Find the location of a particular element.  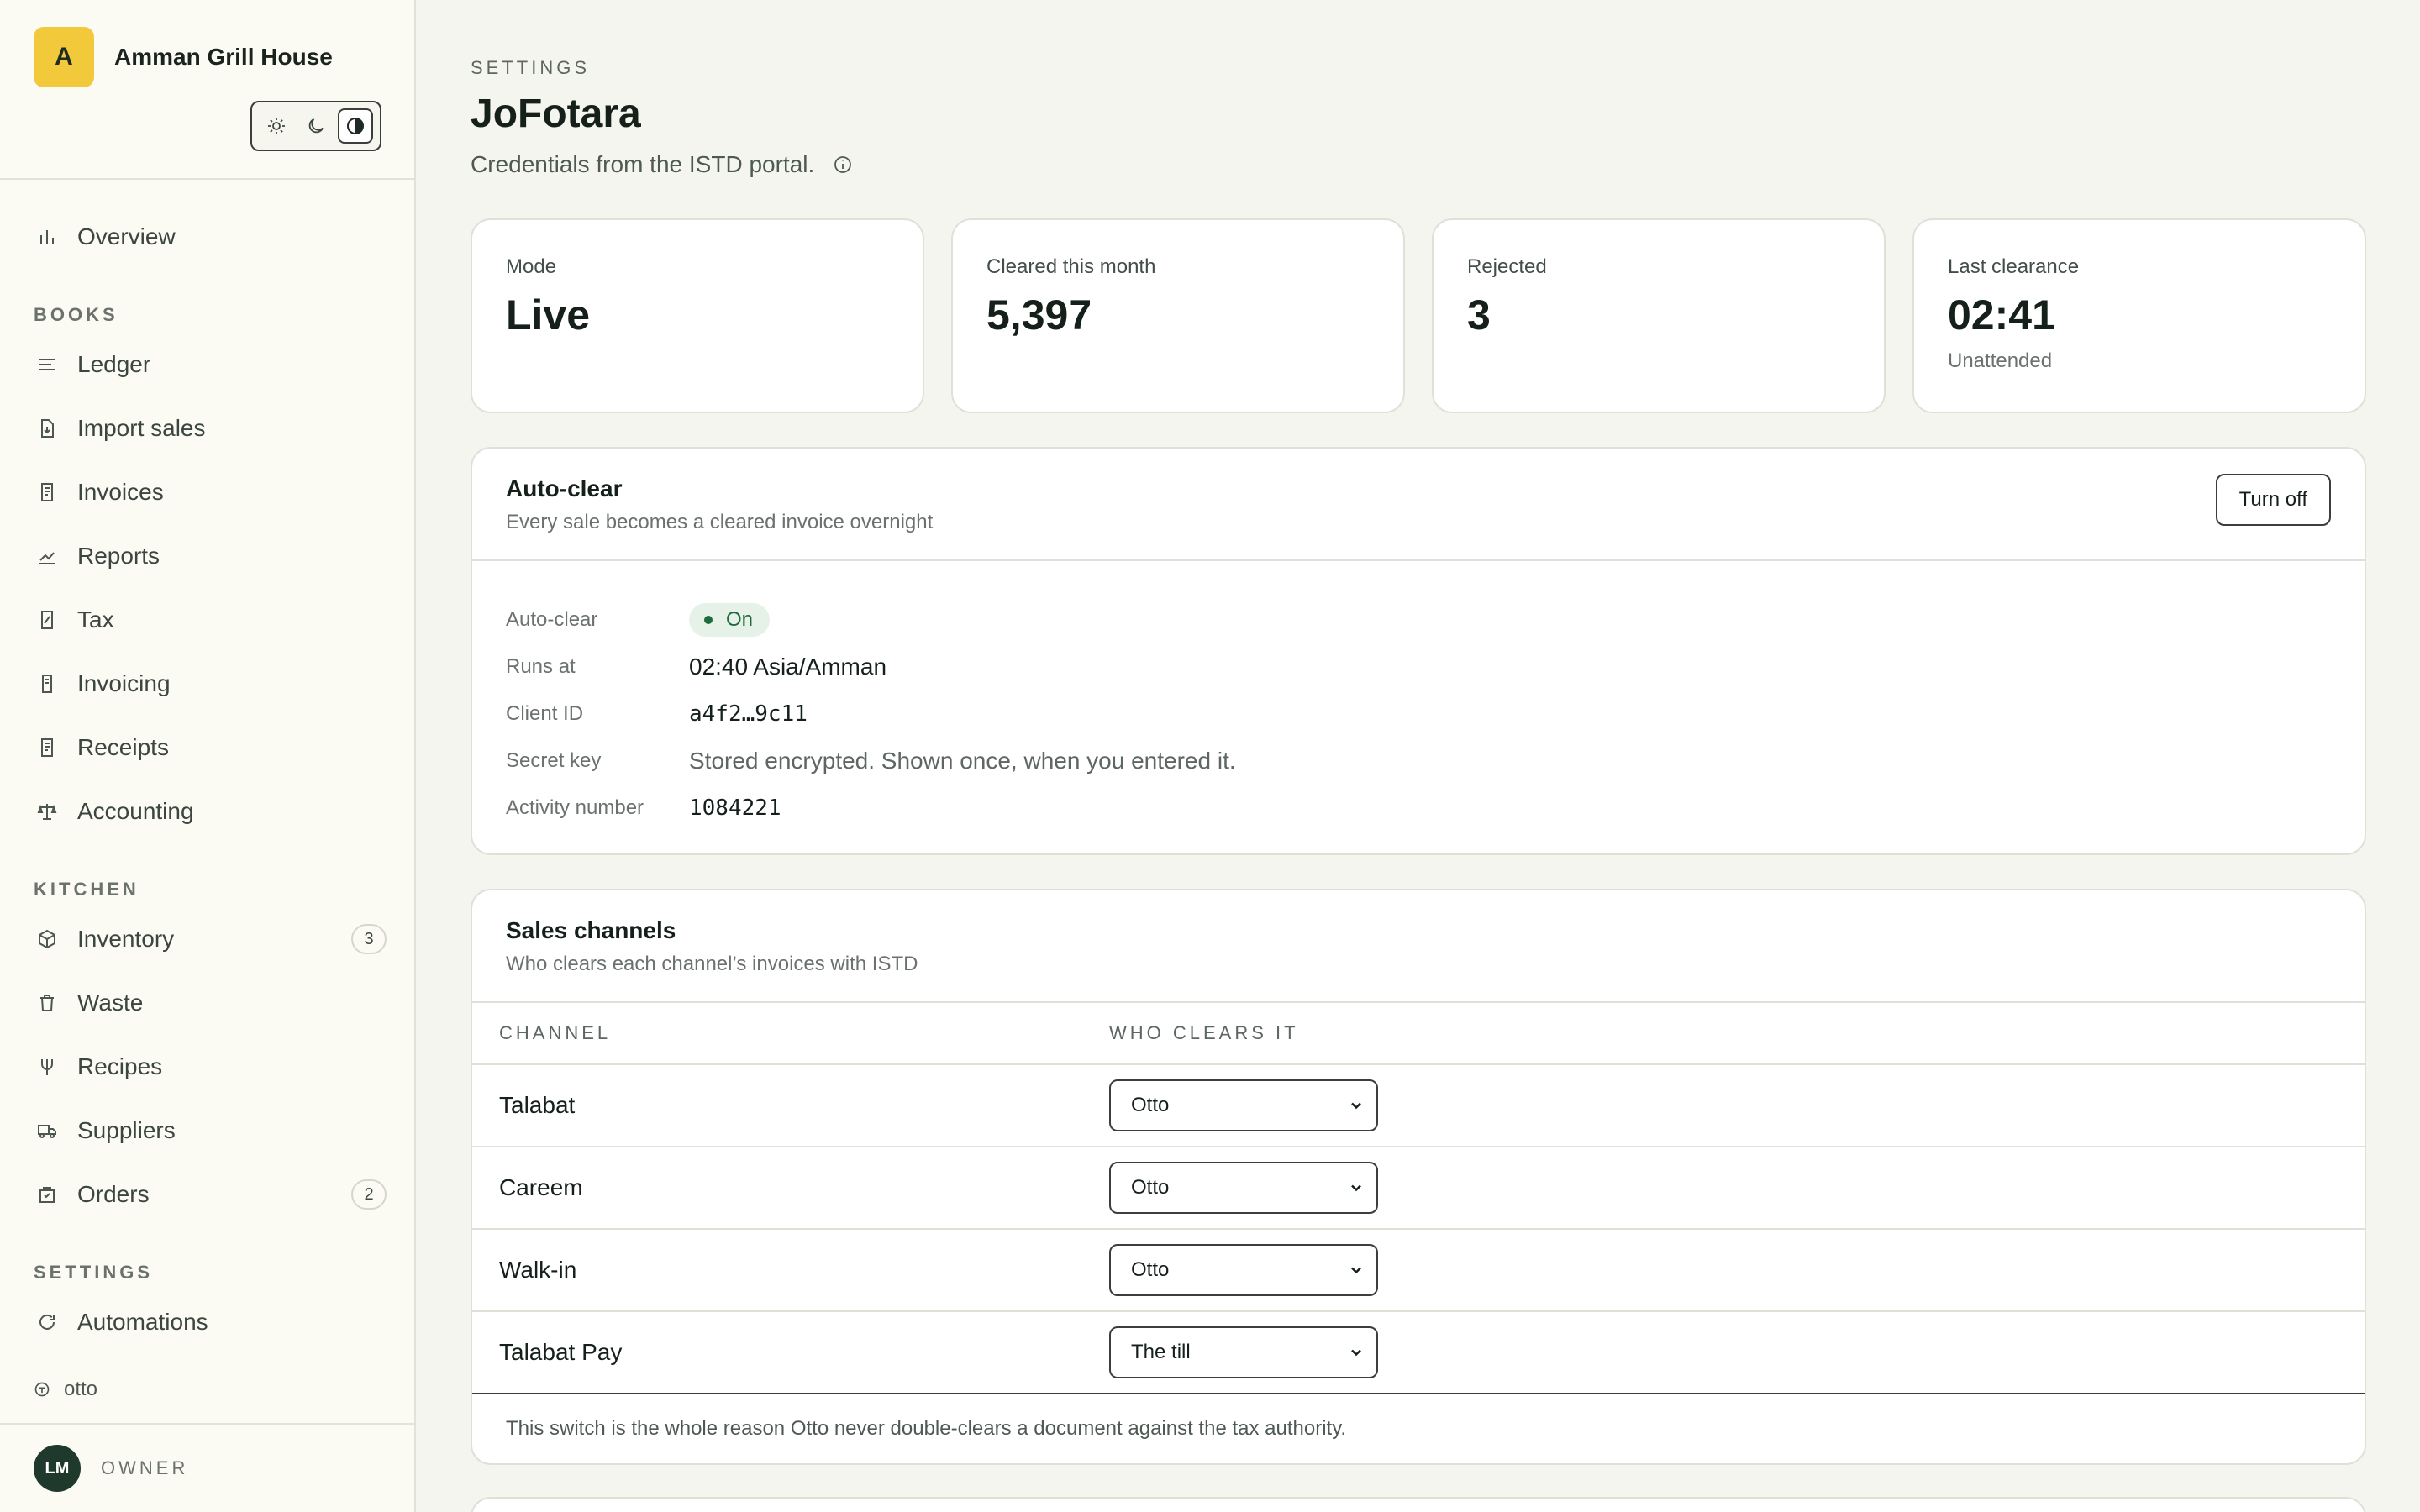

contrast-icon is located at coordinates (355, 126).